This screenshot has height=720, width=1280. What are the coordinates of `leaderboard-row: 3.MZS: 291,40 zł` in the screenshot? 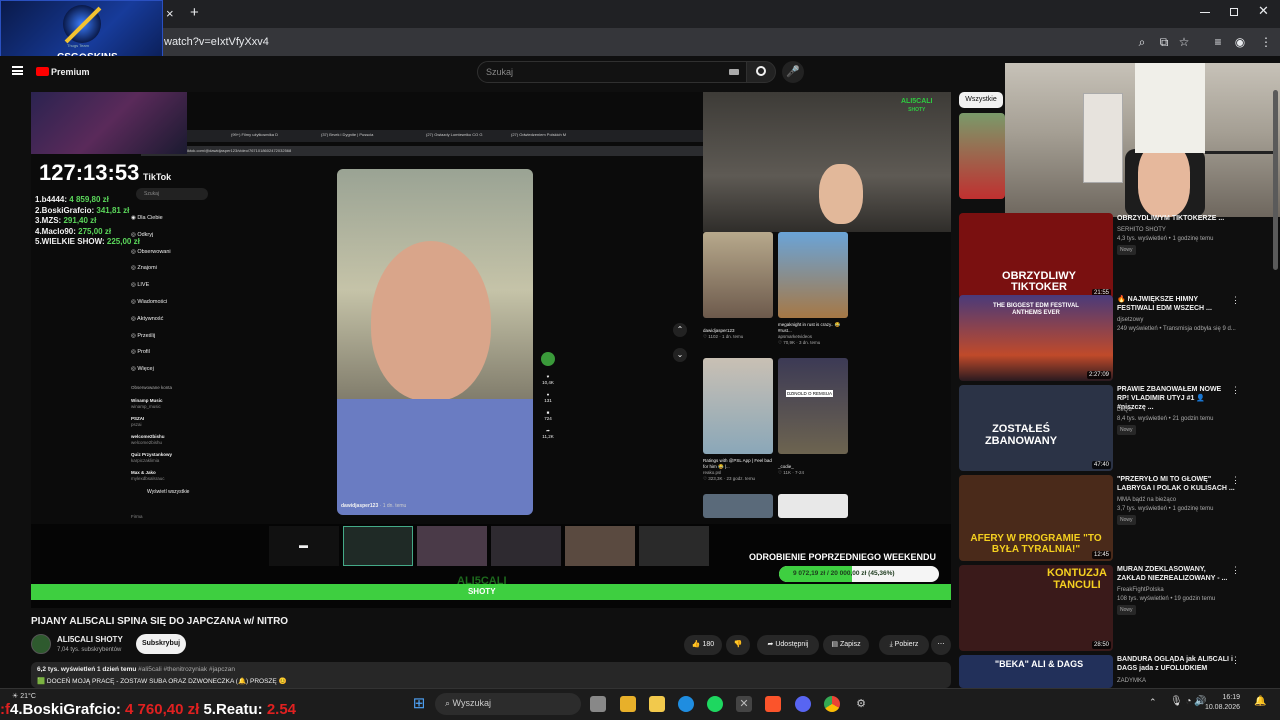 It's located at (87, 221).